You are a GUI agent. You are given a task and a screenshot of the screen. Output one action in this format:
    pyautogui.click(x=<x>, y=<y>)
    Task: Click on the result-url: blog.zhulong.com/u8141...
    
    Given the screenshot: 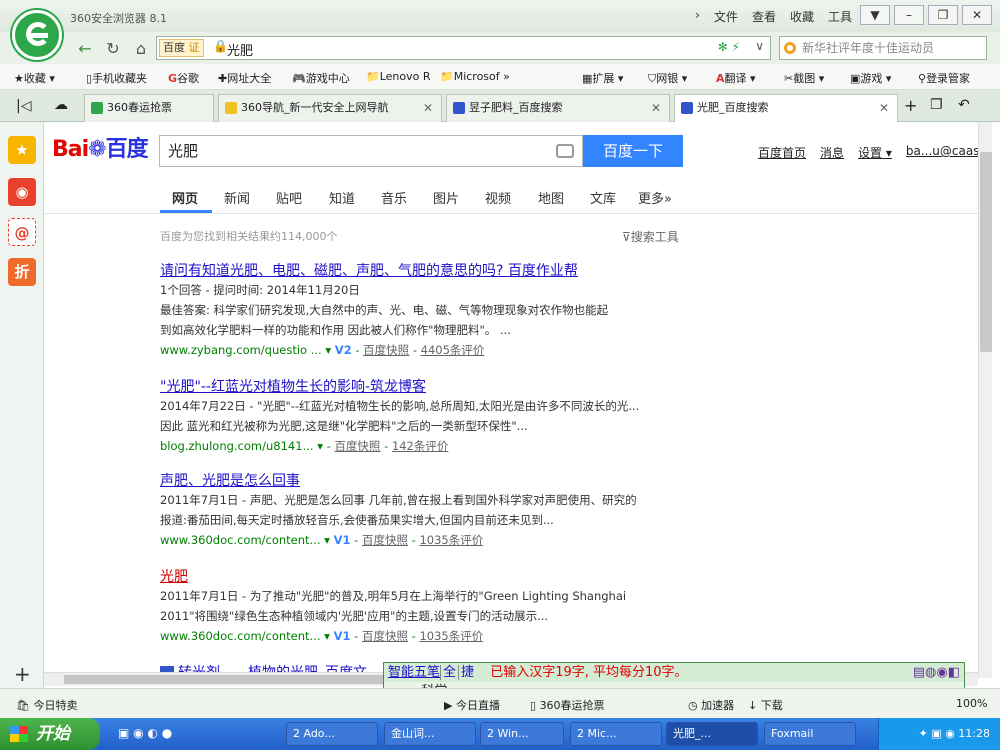 What is the action you would take?
    pyautogui.click(x=237, y=446)
    